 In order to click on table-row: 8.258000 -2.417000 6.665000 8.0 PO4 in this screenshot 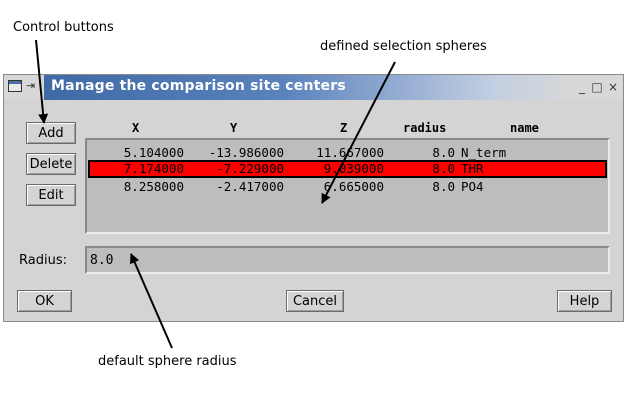, I will do `click(347, 187)`.